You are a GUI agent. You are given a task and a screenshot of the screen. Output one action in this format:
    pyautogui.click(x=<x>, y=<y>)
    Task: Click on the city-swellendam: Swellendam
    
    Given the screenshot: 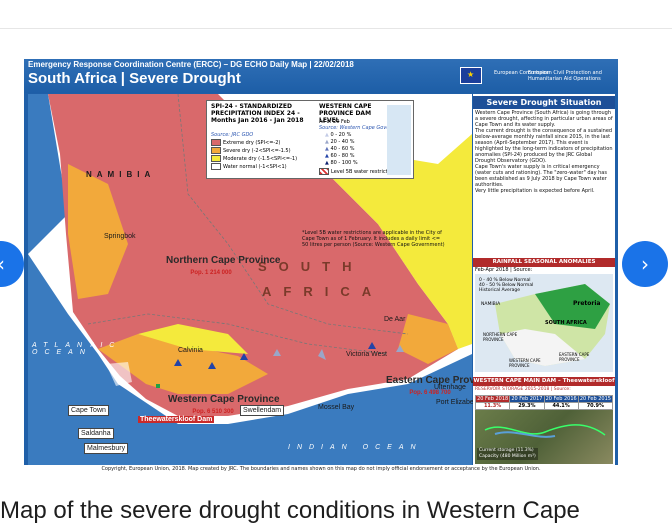 What is the action you would take?
    pyautogui.click(x=262, y=410)
    